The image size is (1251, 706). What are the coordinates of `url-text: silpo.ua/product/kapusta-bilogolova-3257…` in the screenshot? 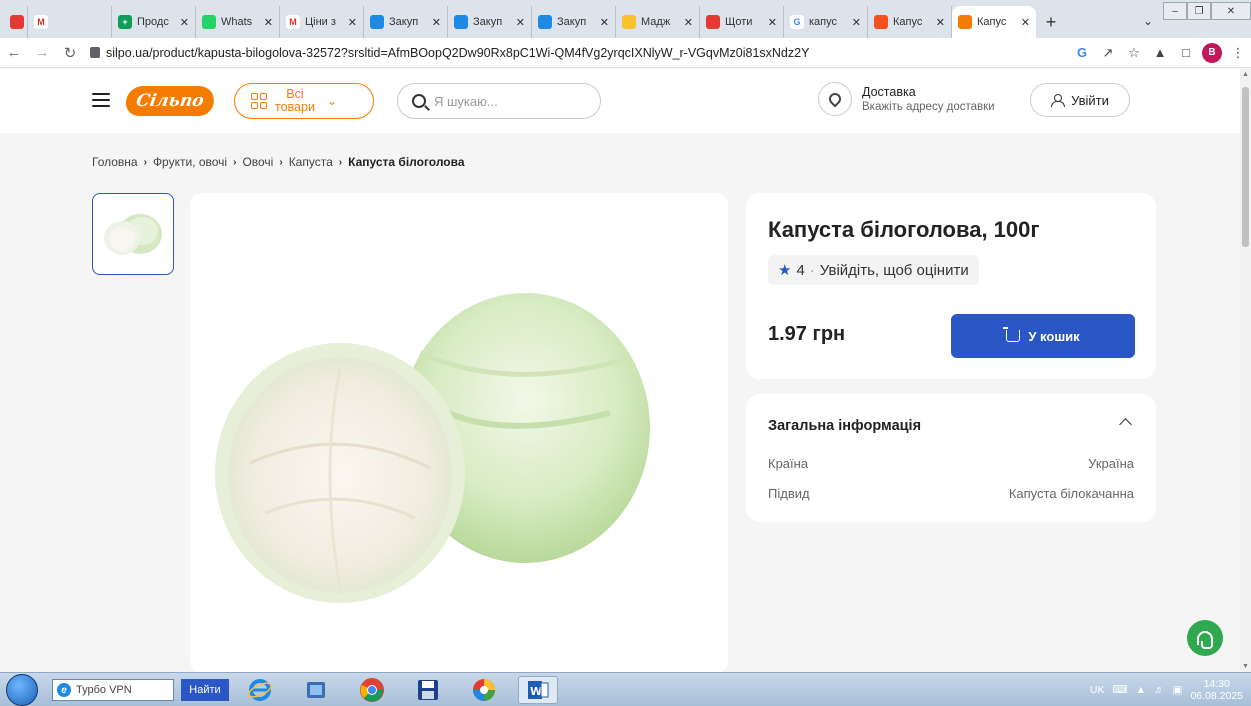 It's located at (458, 52).